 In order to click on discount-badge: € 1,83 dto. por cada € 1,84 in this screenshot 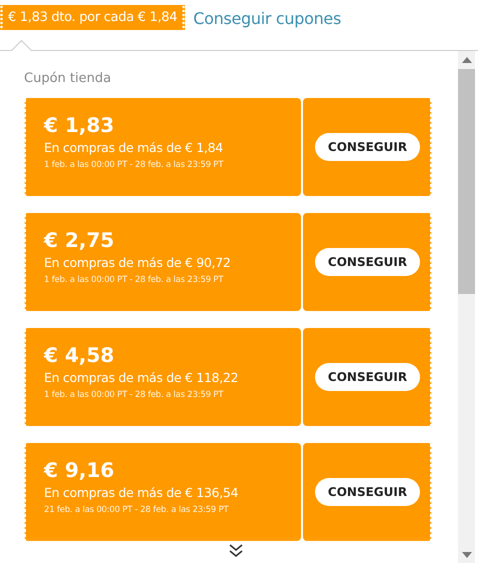, I will do `click(93, 17)`.